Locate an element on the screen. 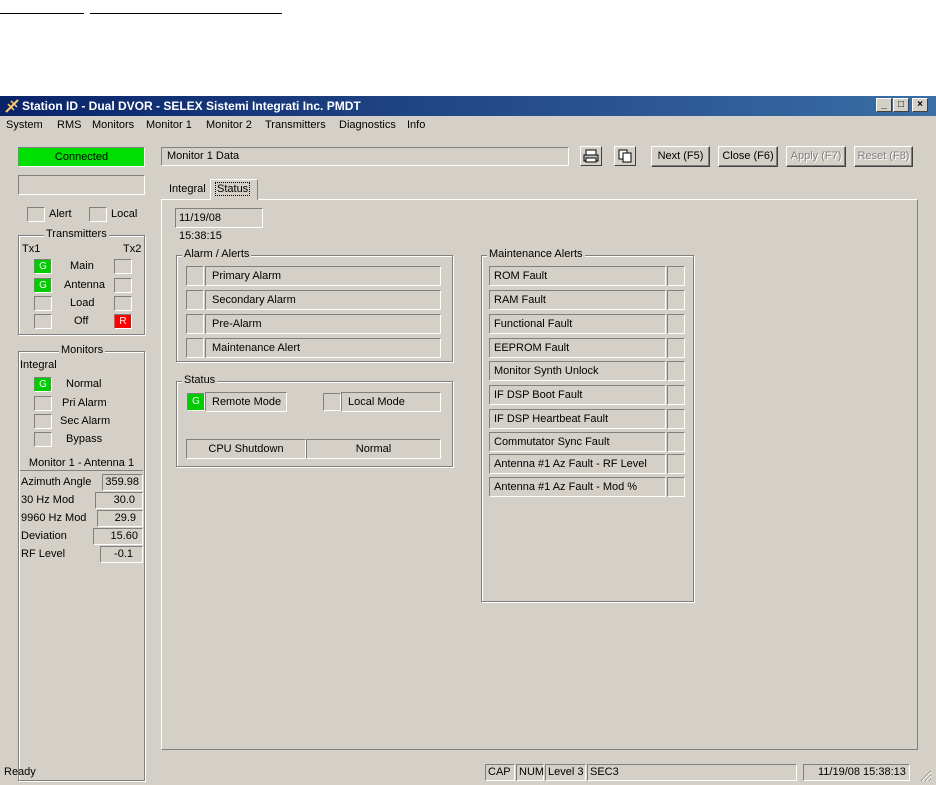 This screenshot has height=785, width=936. header-rule-right is located at coordinates (186, 13).